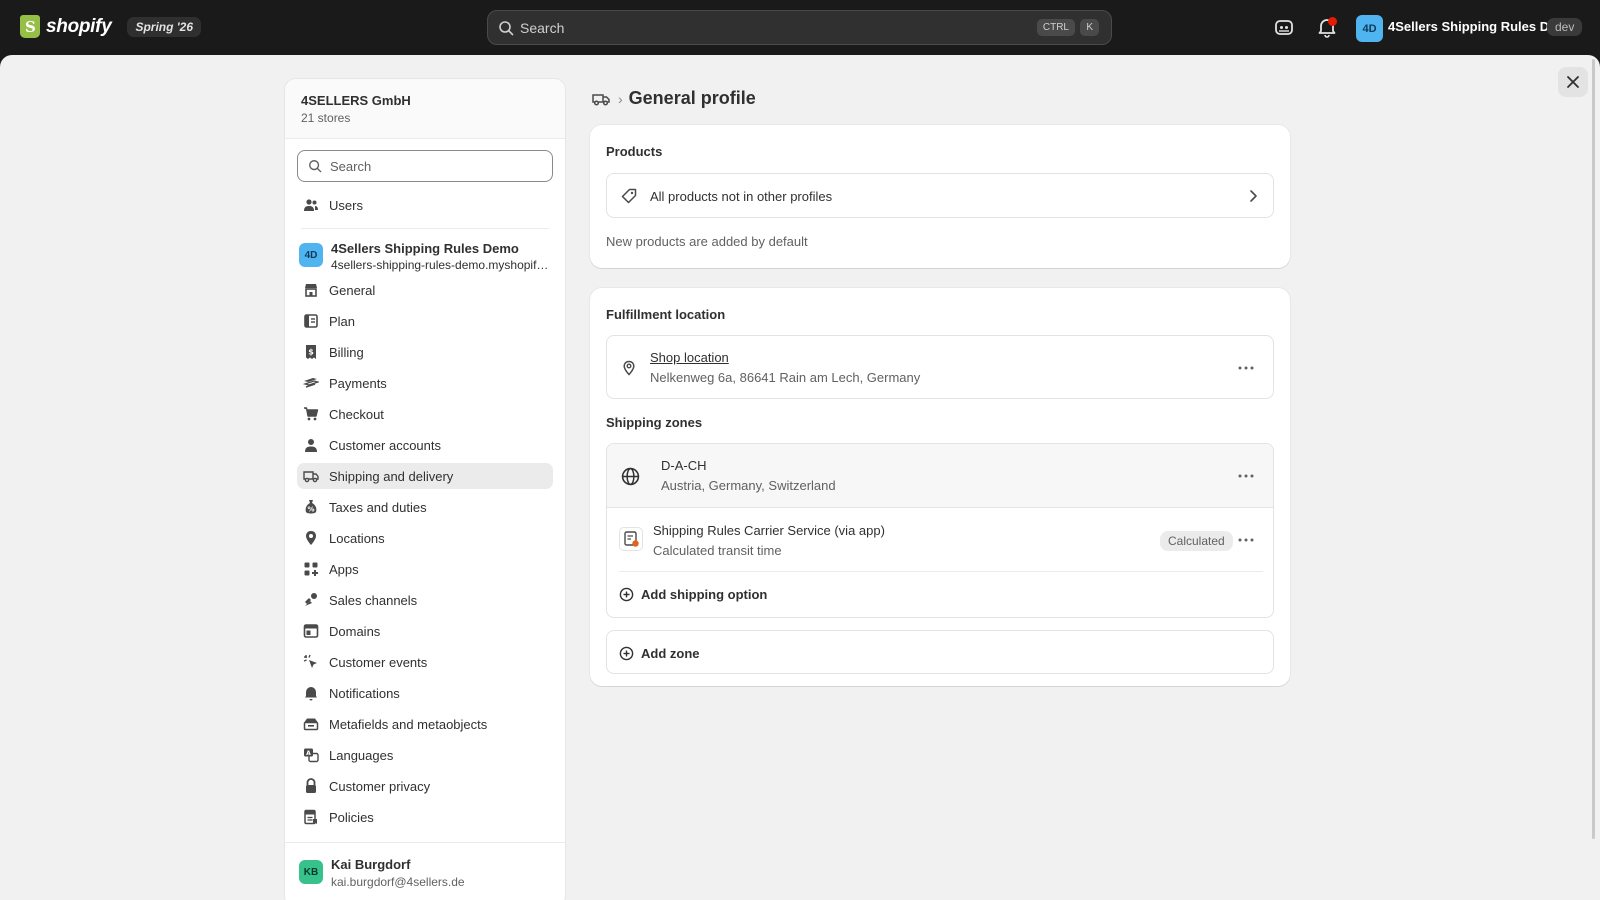 This screenshot has height=900, width=1600. I want to click on apps-icon, so click(311, 569).